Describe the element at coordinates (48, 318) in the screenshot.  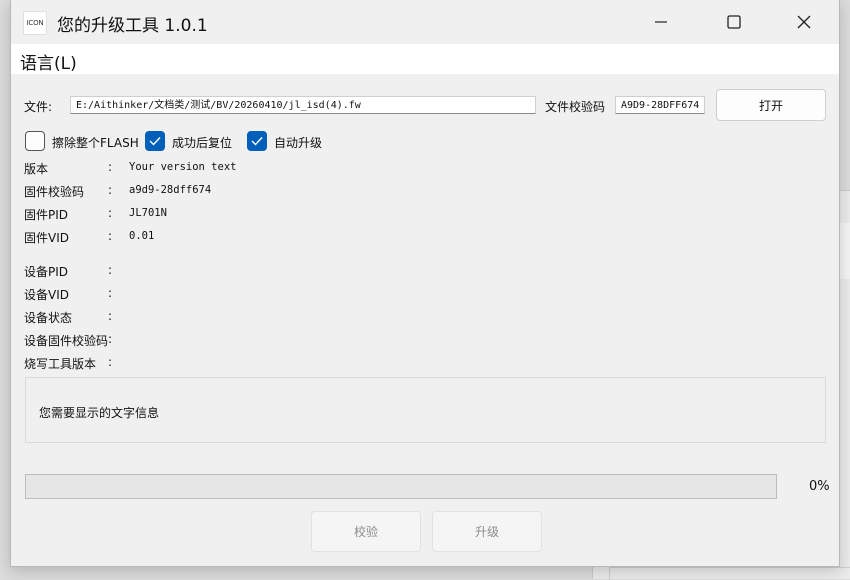
I see `device-status-label: 设备状态` at that location.